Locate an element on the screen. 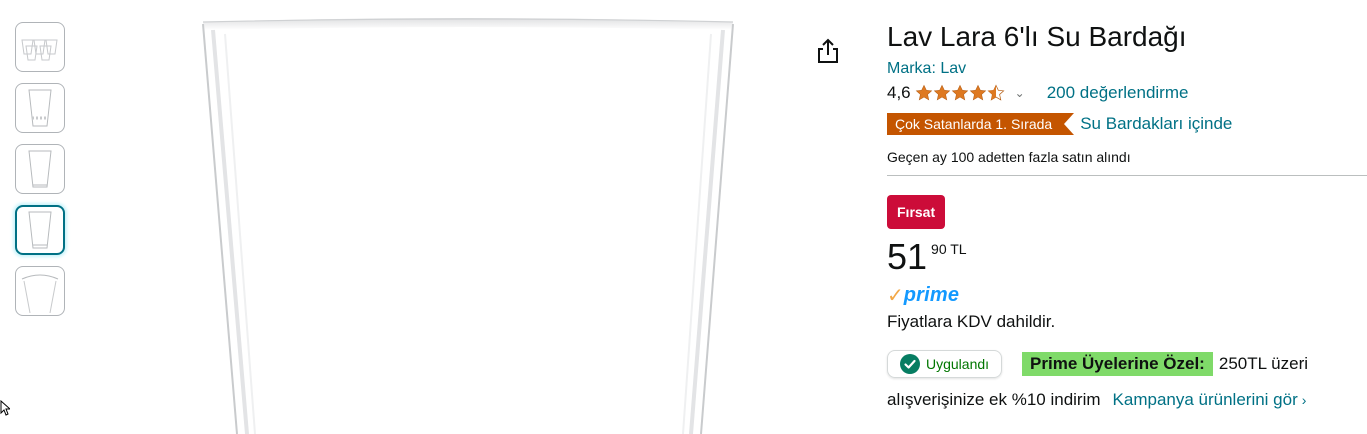 This screenshot has width=1367, height=434. rating-row: 4,6 ⌄ 200 değerlendirme is located at coordinates (1127, 93).